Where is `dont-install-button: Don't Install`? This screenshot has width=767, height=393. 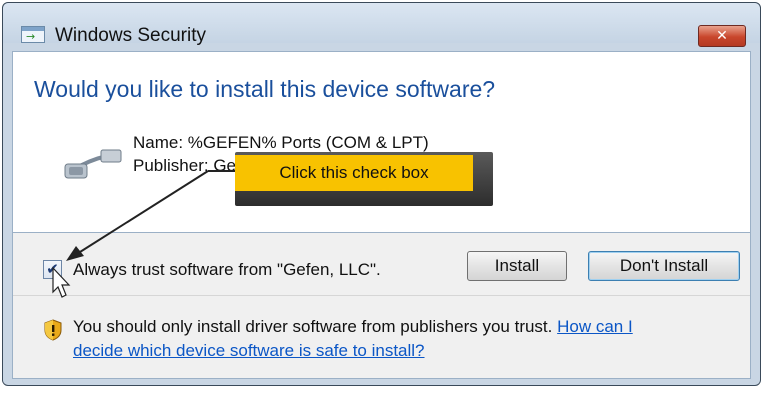 dont-install-button: Don't Install is located at coordinates (664, 266).